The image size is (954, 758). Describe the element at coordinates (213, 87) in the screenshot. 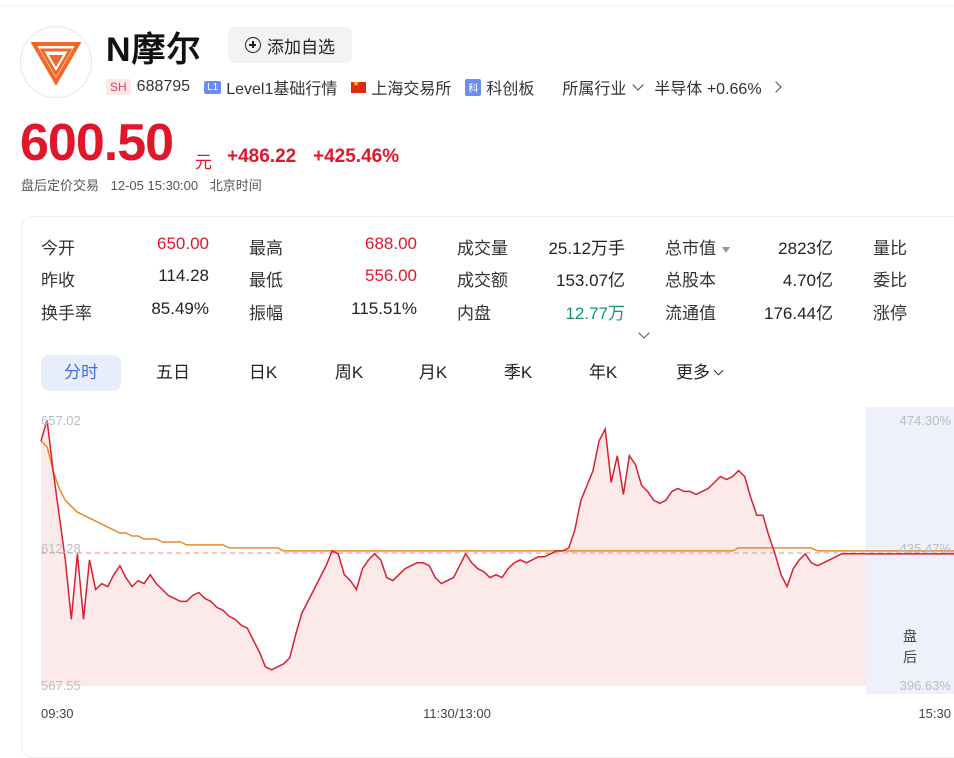

I see `level1-icon: L1` at that location.